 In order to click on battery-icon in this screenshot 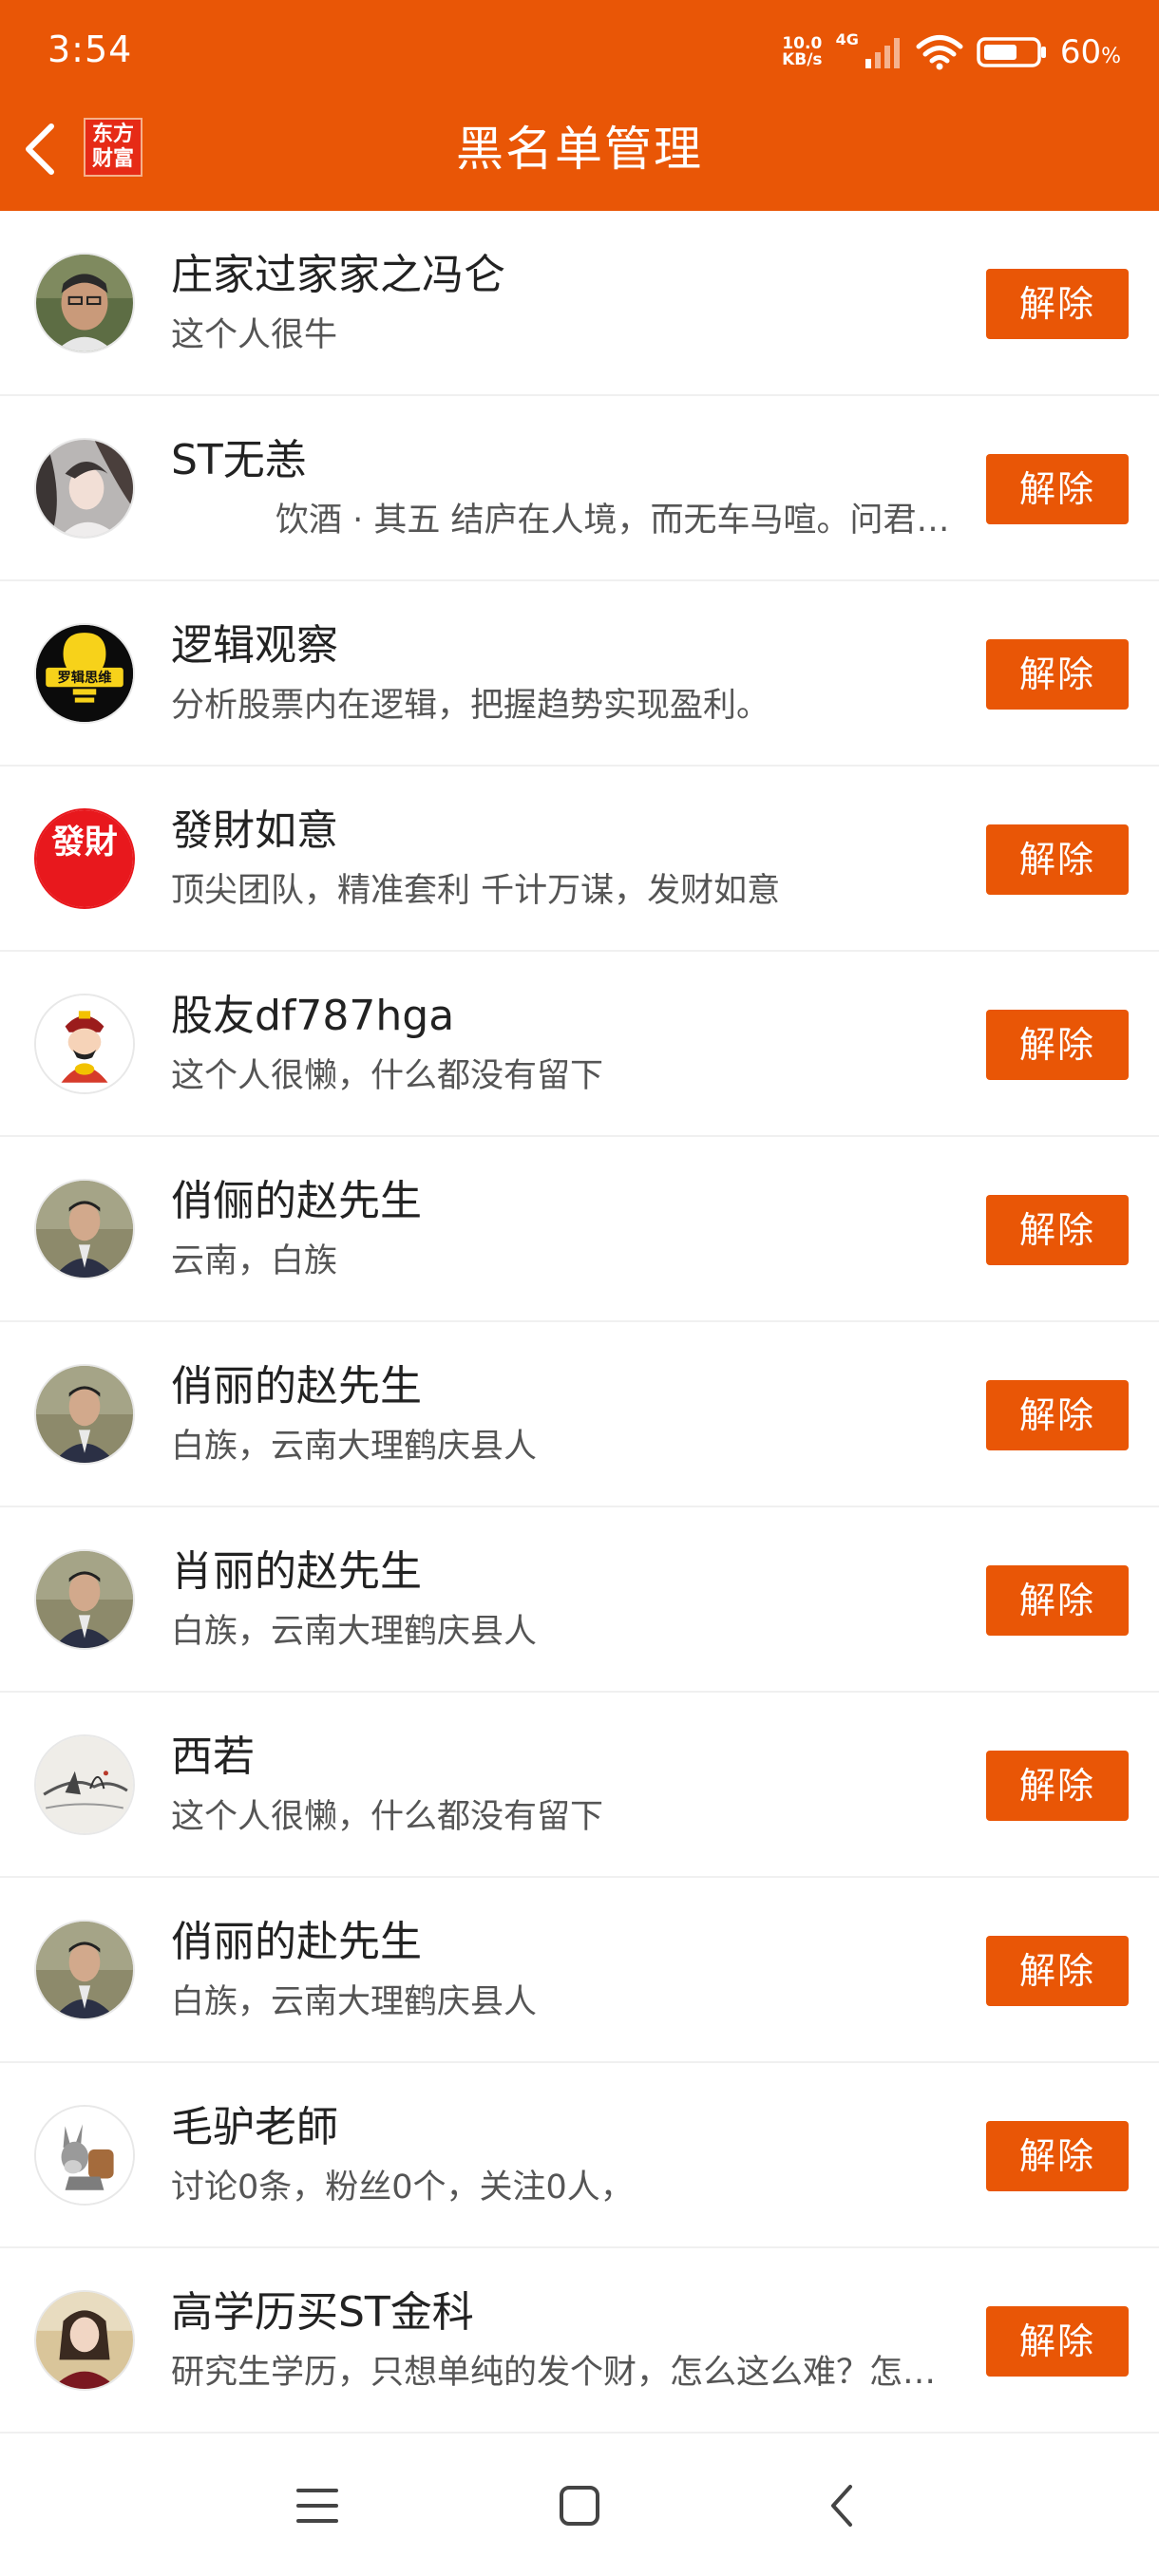, I will do `click(1011, 52)`.